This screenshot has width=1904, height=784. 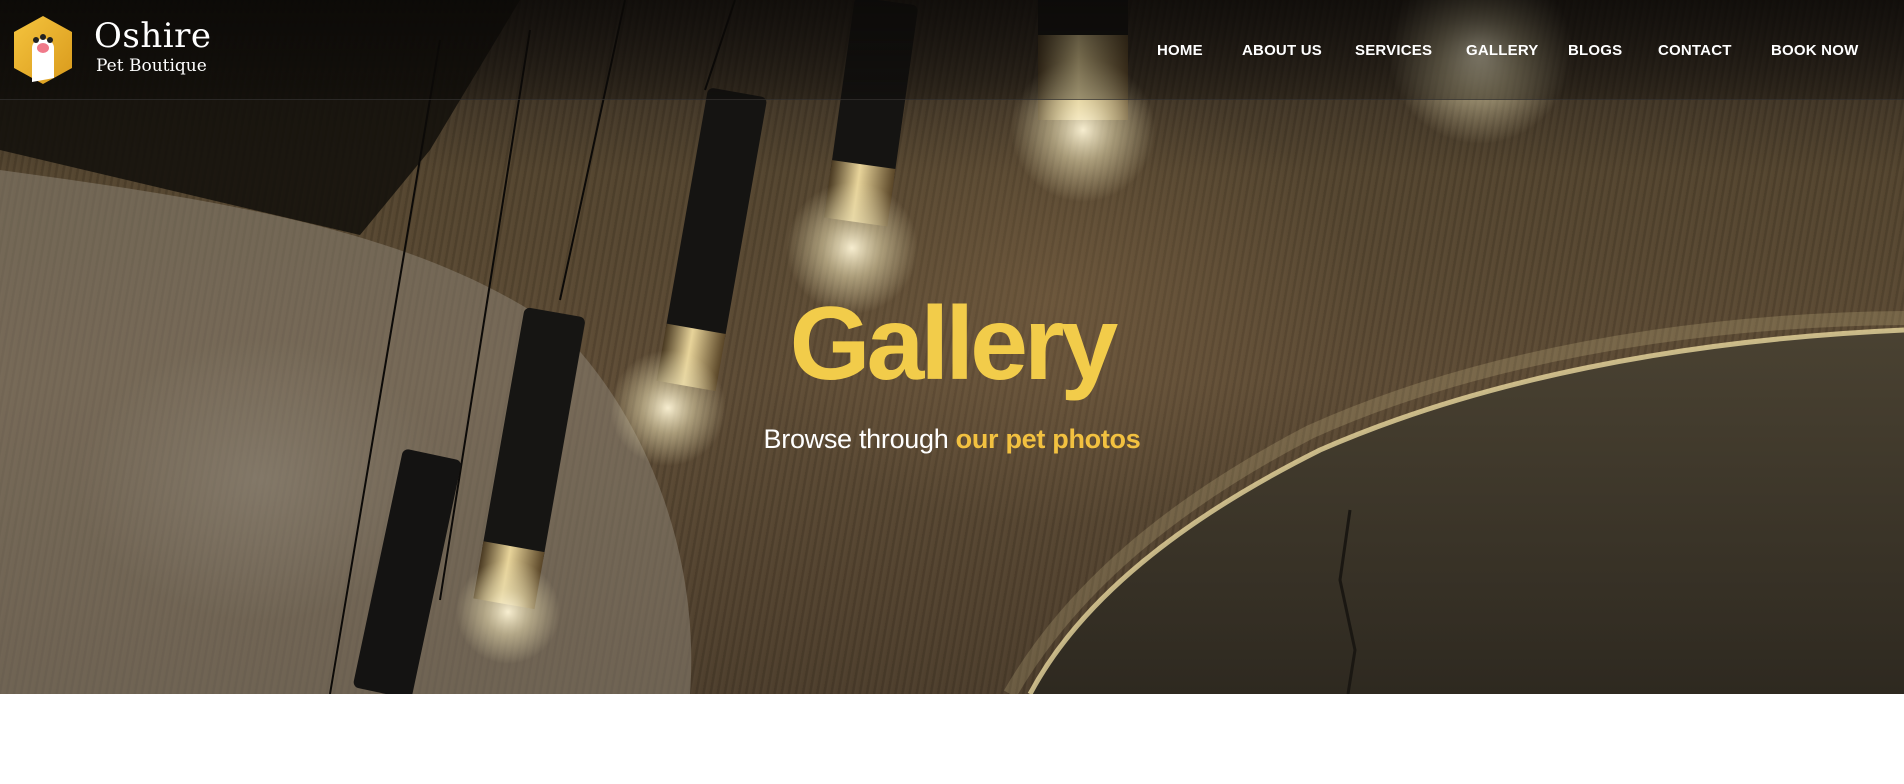 I want to click on subtitle-highlight: our pet photos, so click(x=1048, y=439).